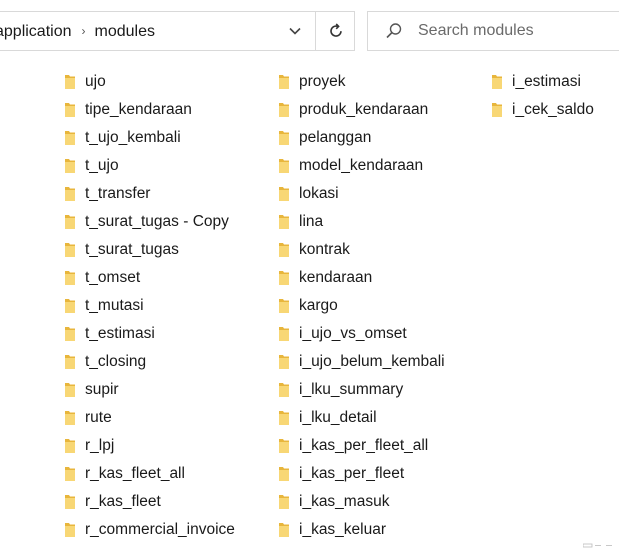 This screenshot has width=619, height=553. Describe the element at coordinates (361, 502) in the screenshot. I see `folder-item: i_kas_masuk` at that location.